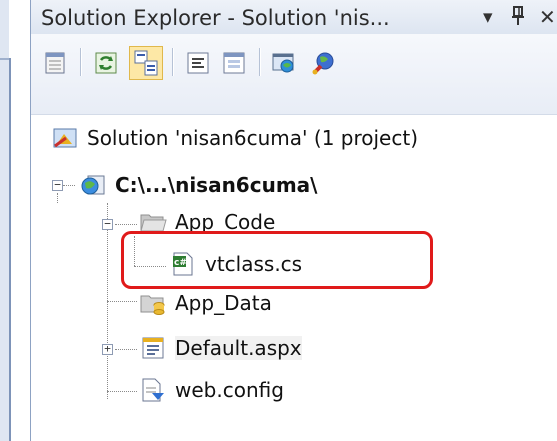  I want to click on folder-database-icon, so click(153, 303).